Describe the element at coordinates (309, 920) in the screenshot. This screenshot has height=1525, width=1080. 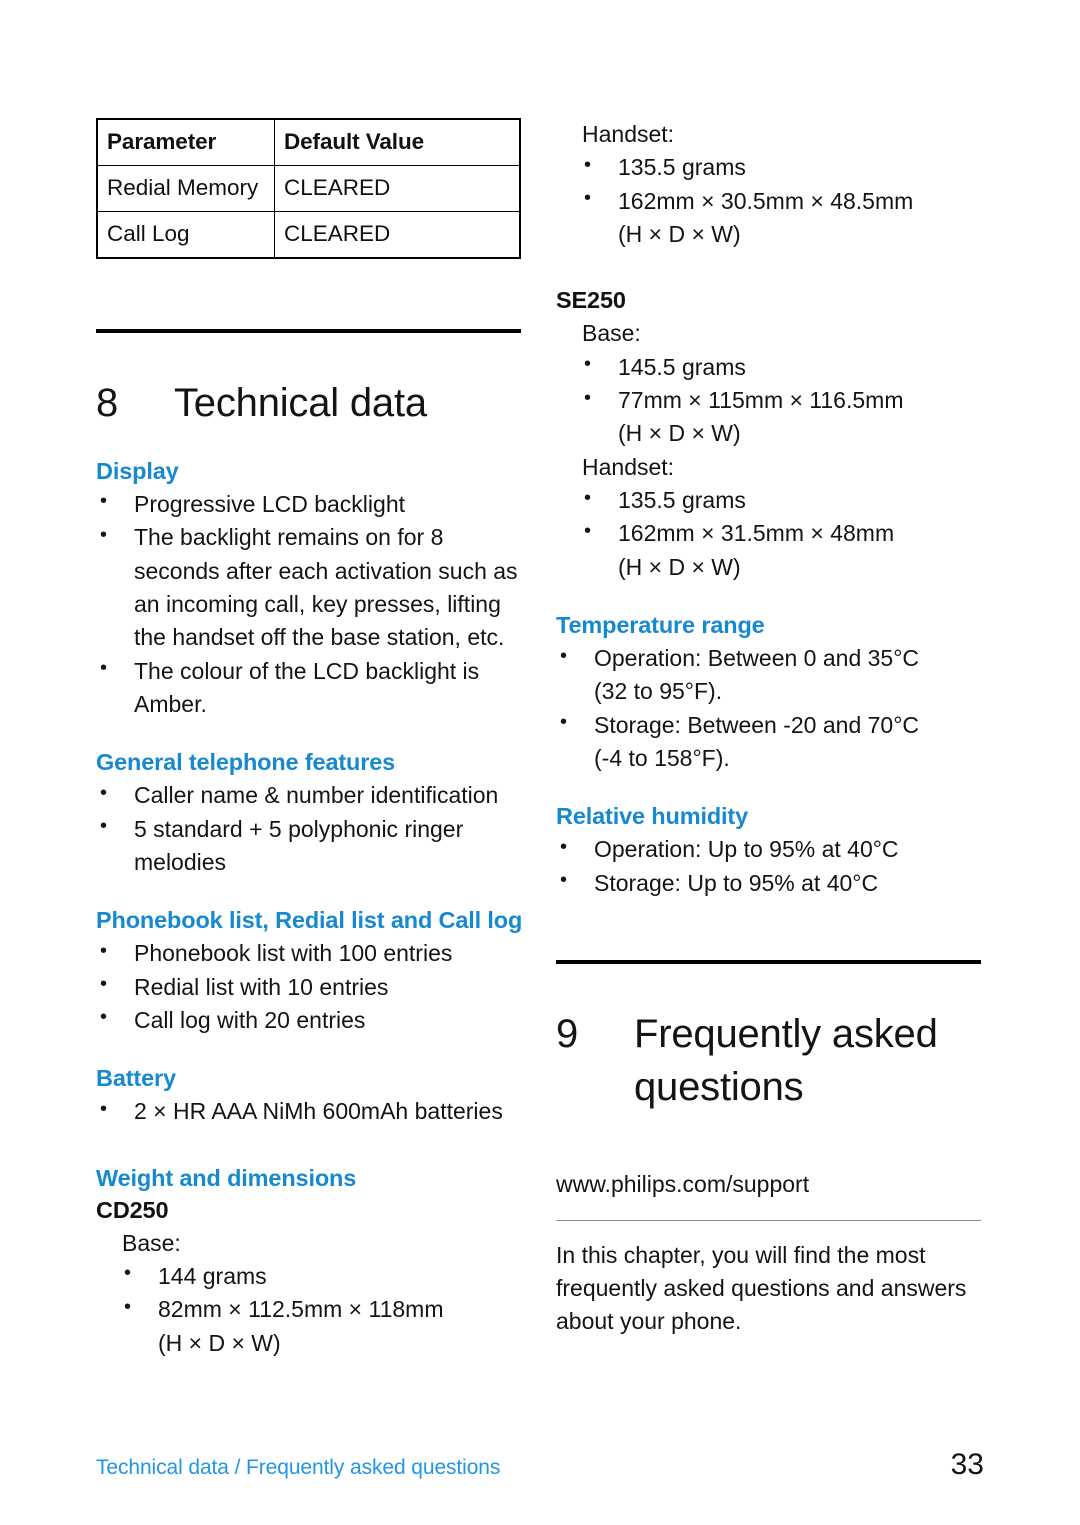
I see `section-heading-lists: Phonebook list, Redial list and Call log` at that location.